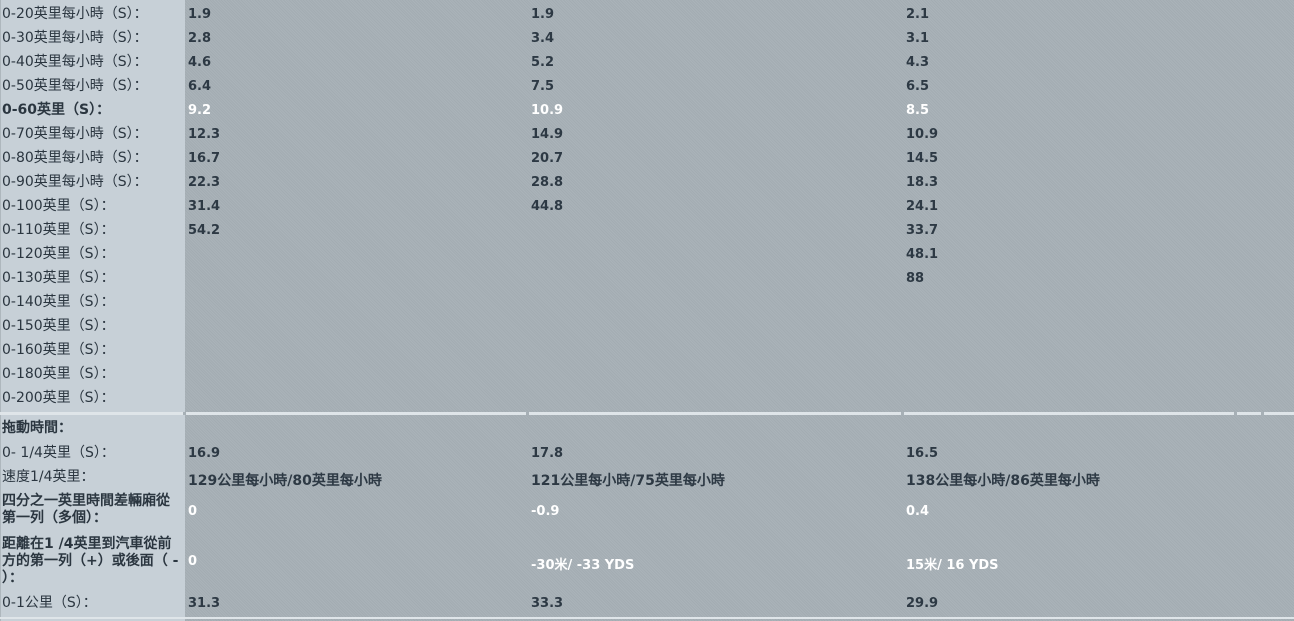 The width and height of the screenshot is (1294, 621). What do you see at coordinates (90, 561) in the screenshot?
I see `row-label: 距離在1 /4英里到汽車從前方的第一列（+）或後面（ - ）：` at bounding box center [90, 561].